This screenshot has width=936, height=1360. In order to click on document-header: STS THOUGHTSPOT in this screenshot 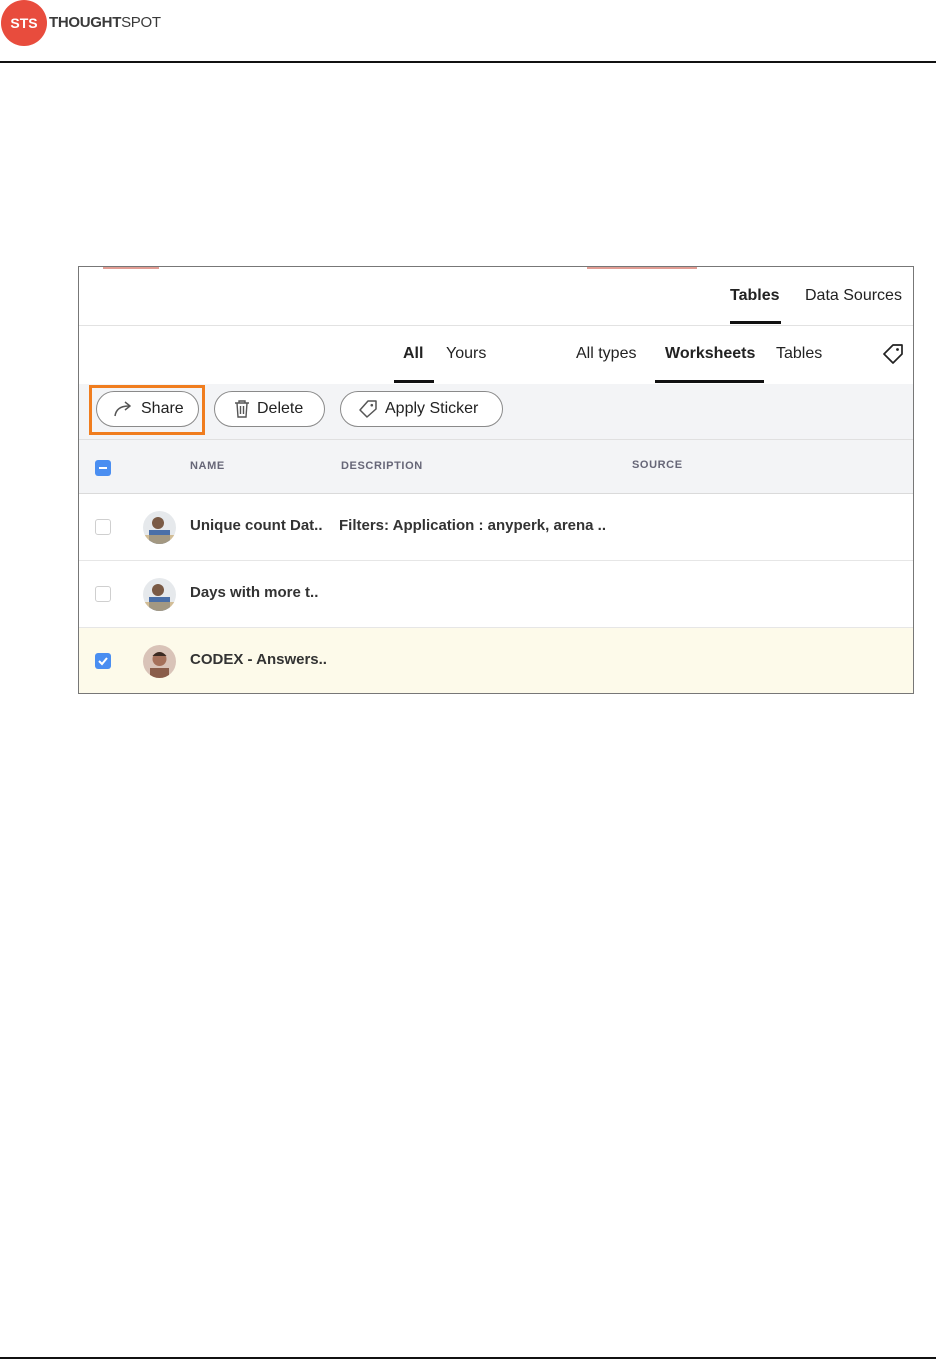, I will do `click(468, 31)`.